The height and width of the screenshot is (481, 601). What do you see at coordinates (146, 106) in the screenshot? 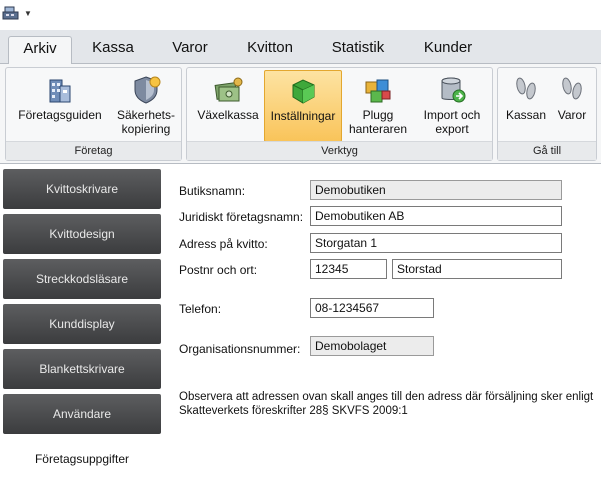
I see `sakerhetskopiering-button: Säkerhets- kopiering` at bounding box center [146, 106].